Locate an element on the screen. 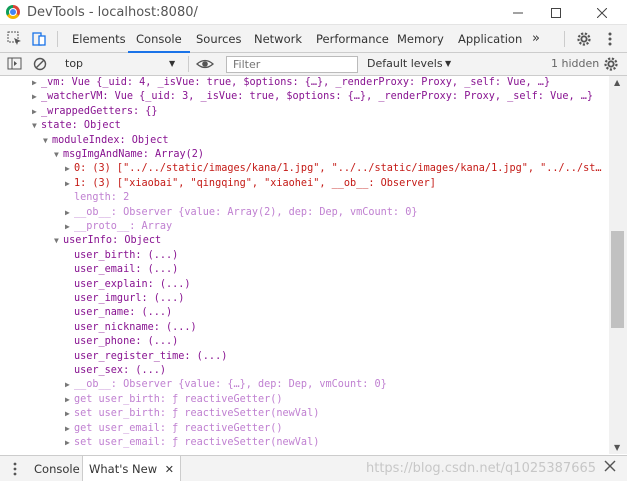 This screenshot has width=627, height=481. console-toolbar: top ▼ Default levels ▼ 1 hidden is located at coordinates (313, 64).